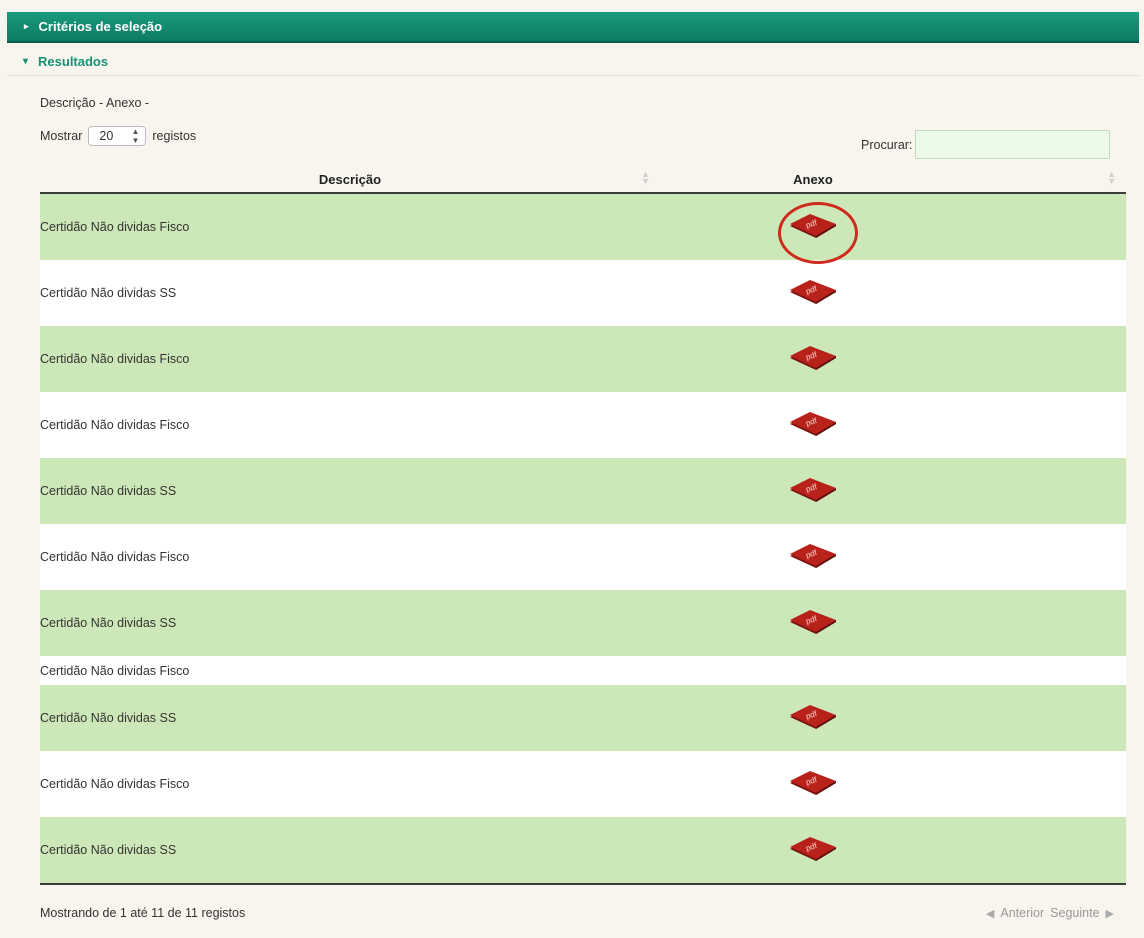 The height and width of the screenshot is (938, 1144). I want to click on search-label: Procurar:, so click(887, 144).